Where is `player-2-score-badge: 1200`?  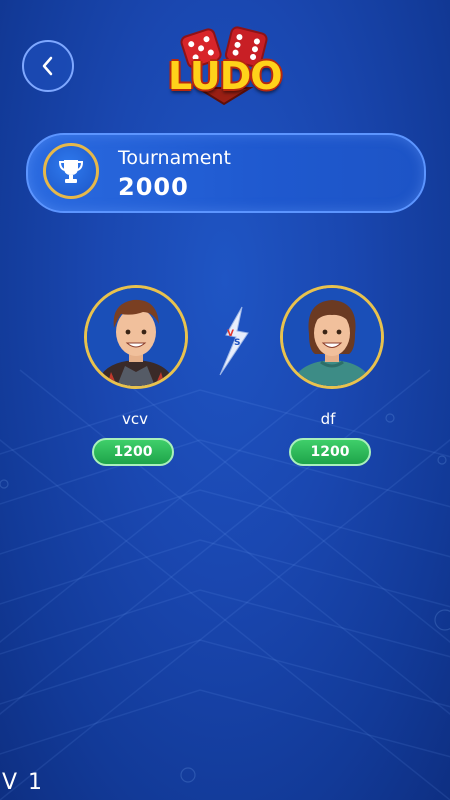
player-2-score-badge: 1200 is located at coordinates (330, 452).